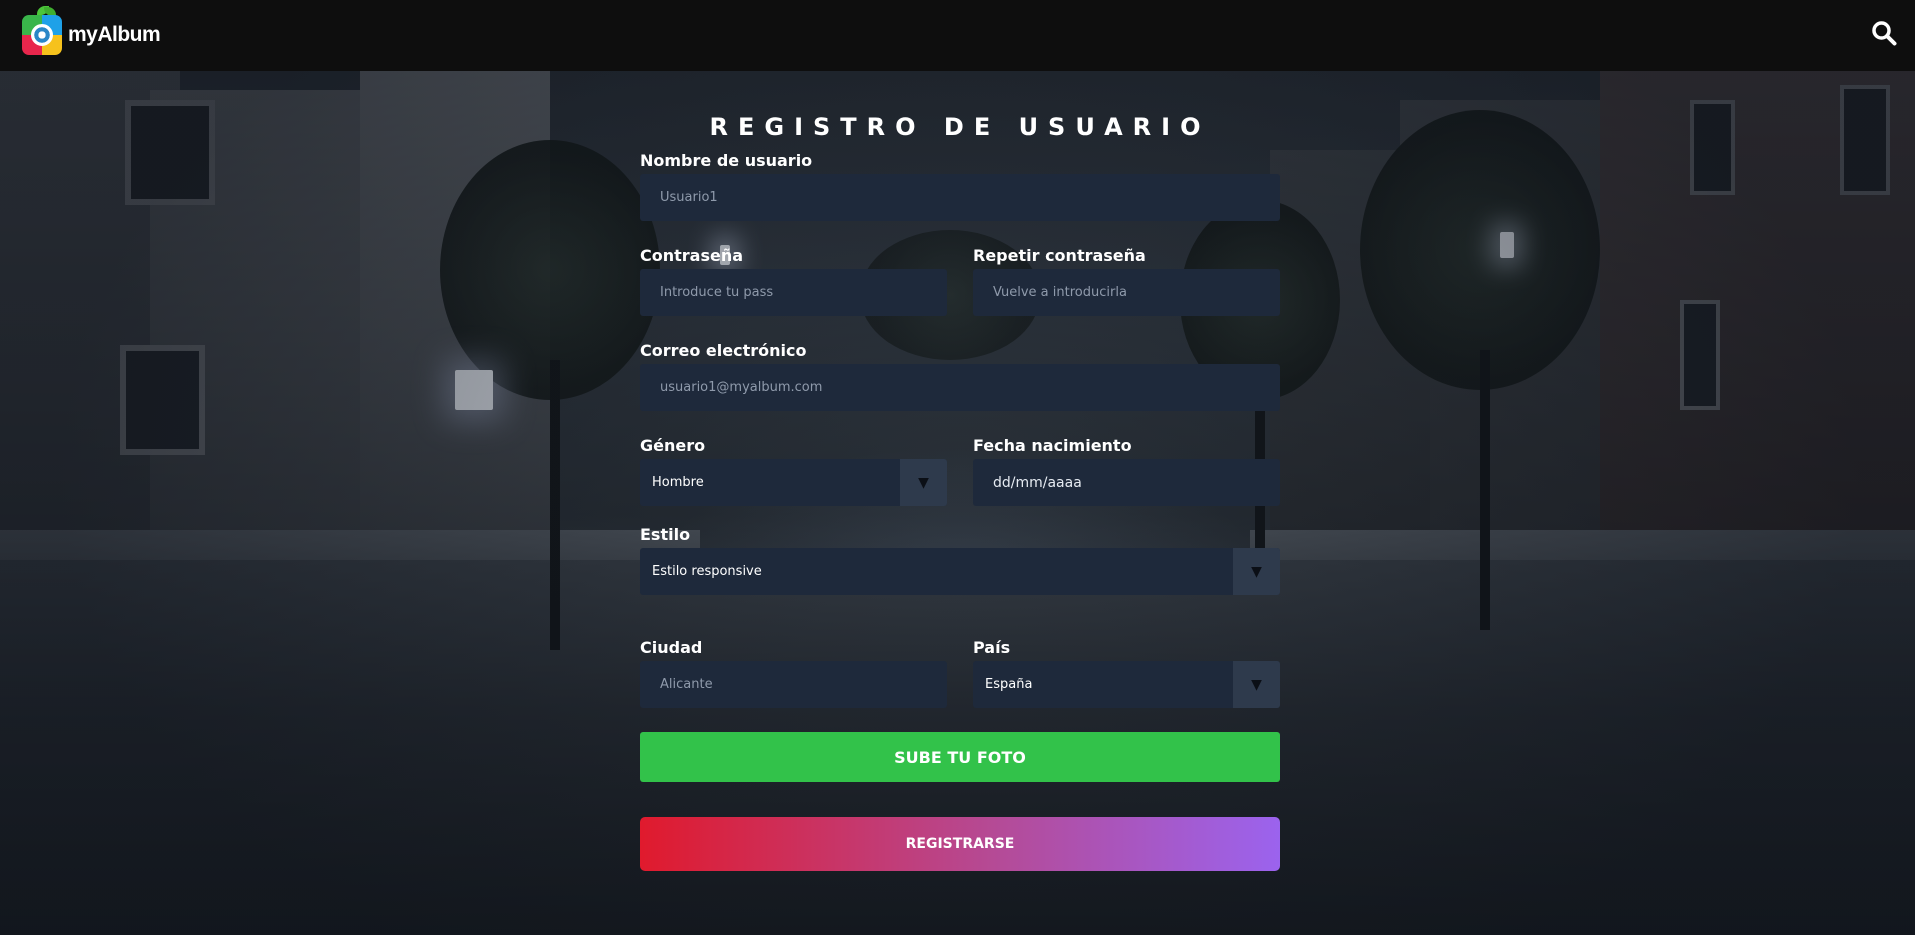 This screenshot has height=935, width=1915. I want to click on style-select: Estilo responsive ▼, so click(960, 571).